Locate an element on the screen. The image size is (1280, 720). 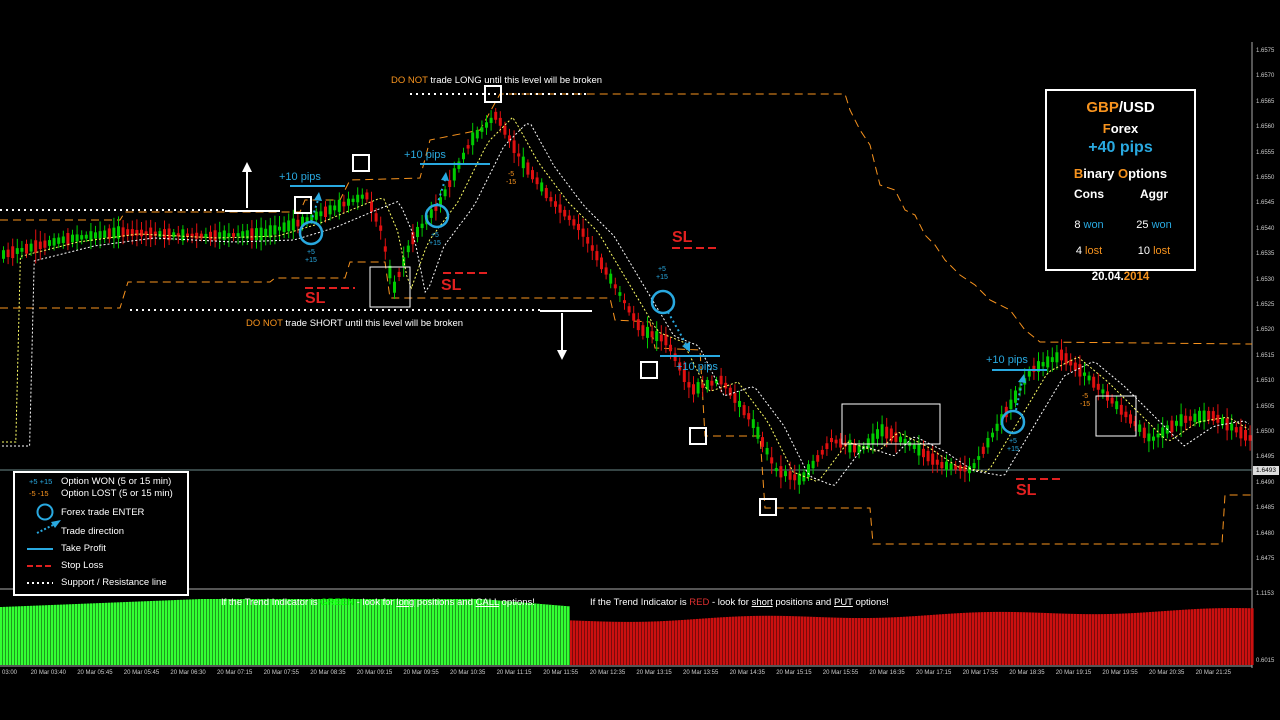
chart-top-band is located at coordinates (640, 21).